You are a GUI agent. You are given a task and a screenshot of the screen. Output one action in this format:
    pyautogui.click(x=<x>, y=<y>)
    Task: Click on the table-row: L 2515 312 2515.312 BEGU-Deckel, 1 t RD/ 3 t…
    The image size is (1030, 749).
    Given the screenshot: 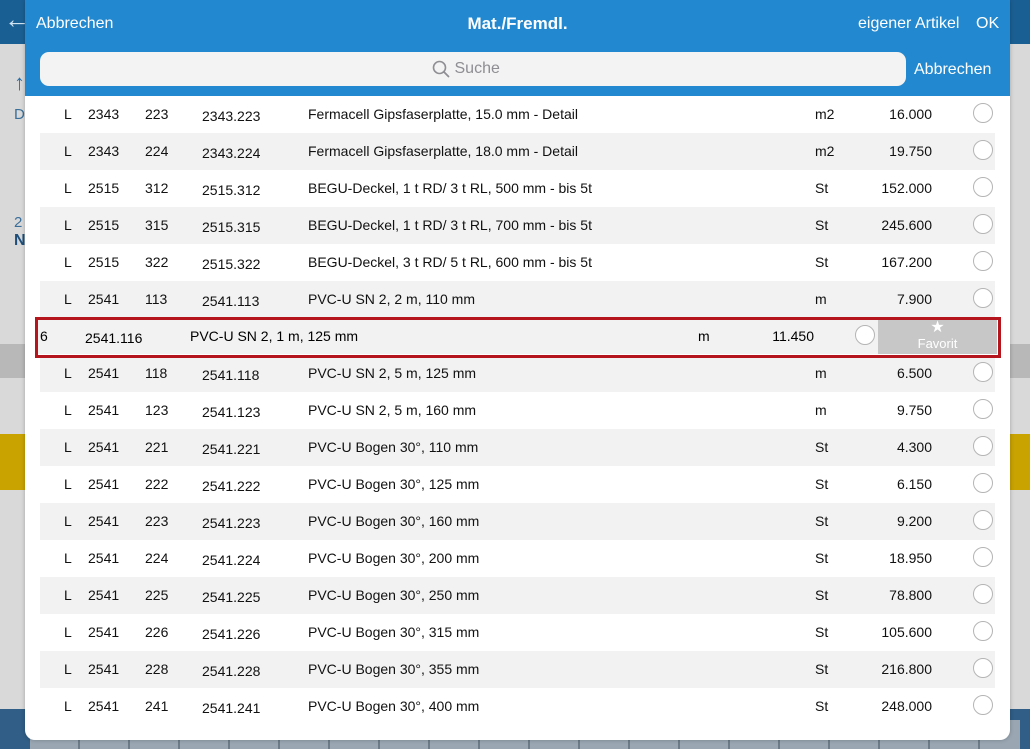 What is the action you would take?
    pyautogui.click(x=517, y=188)
    